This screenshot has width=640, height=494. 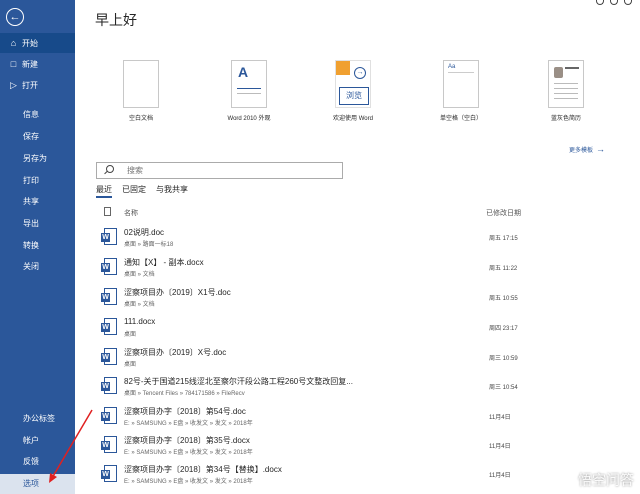 I want to click on more-templates-link: 更多模板 →, so click(x=587, y=149).